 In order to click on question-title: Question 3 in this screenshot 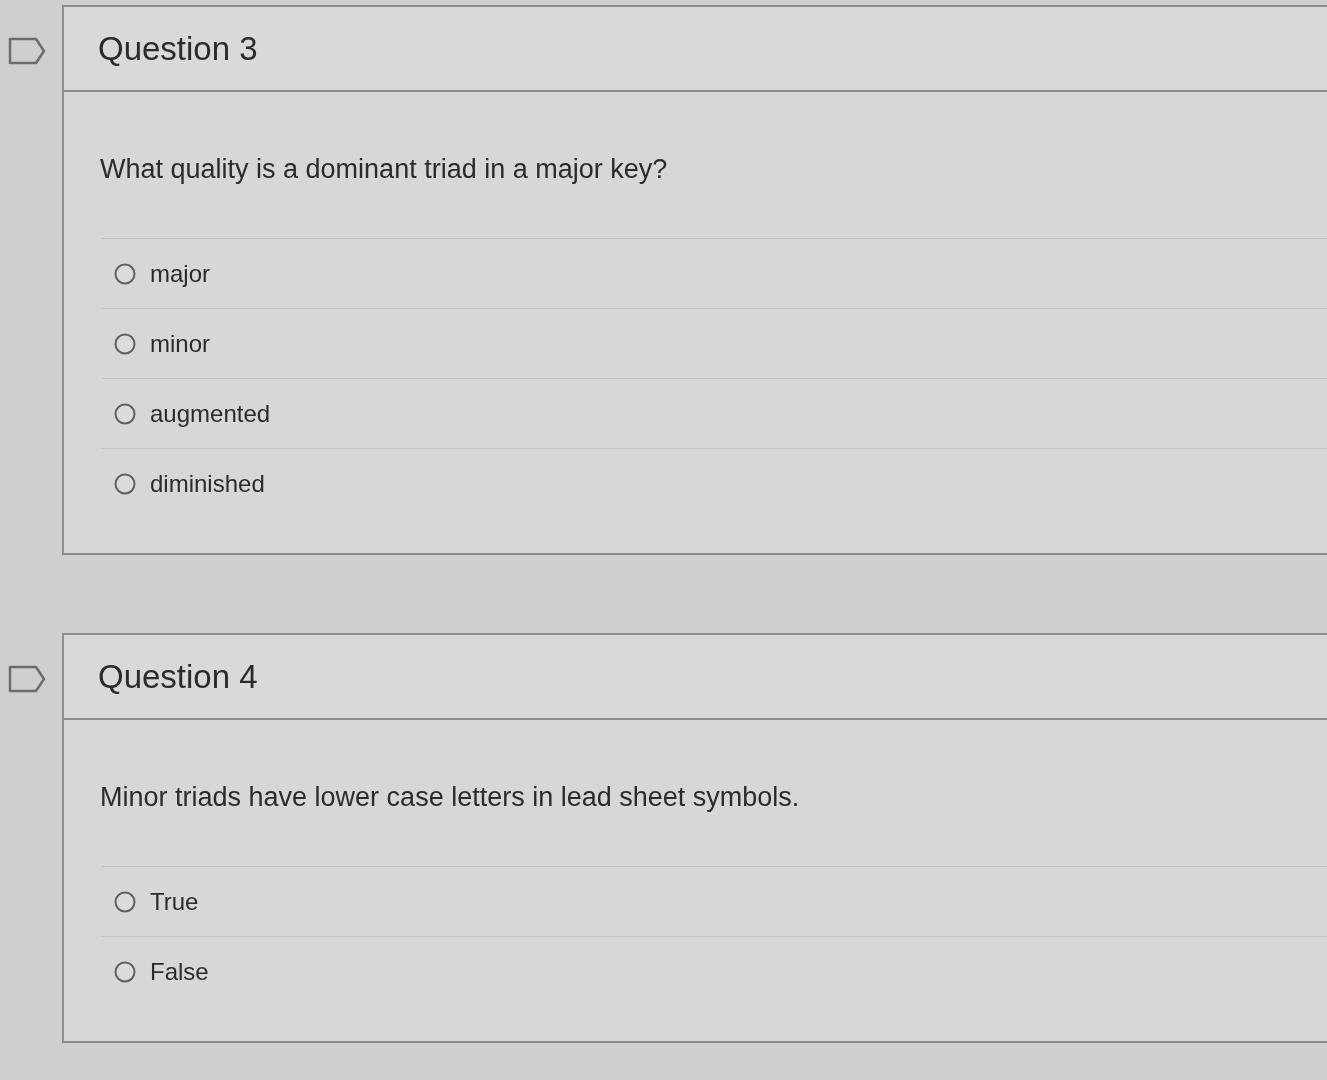, I will do `click(178, 48)`.